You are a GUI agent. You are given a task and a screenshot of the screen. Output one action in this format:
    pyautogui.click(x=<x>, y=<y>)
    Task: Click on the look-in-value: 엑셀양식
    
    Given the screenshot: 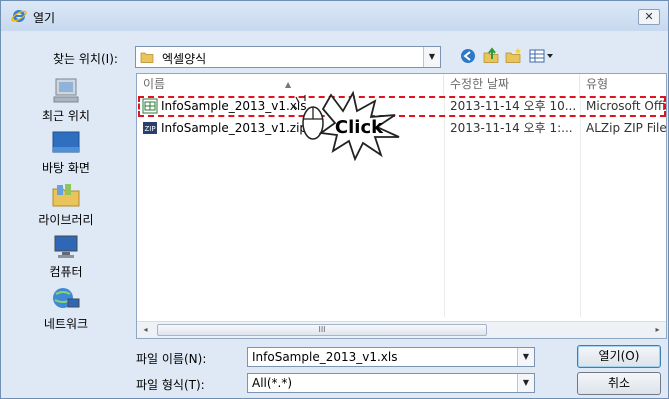 What is the action you would take?
    pyautogui.click(x=184, y=59)
    